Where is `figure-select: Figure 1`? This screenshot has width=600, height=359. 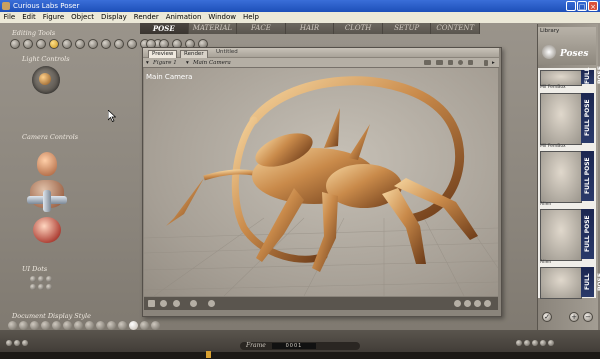
figure-select: Figure 1 is located at coordinates (165, 63).